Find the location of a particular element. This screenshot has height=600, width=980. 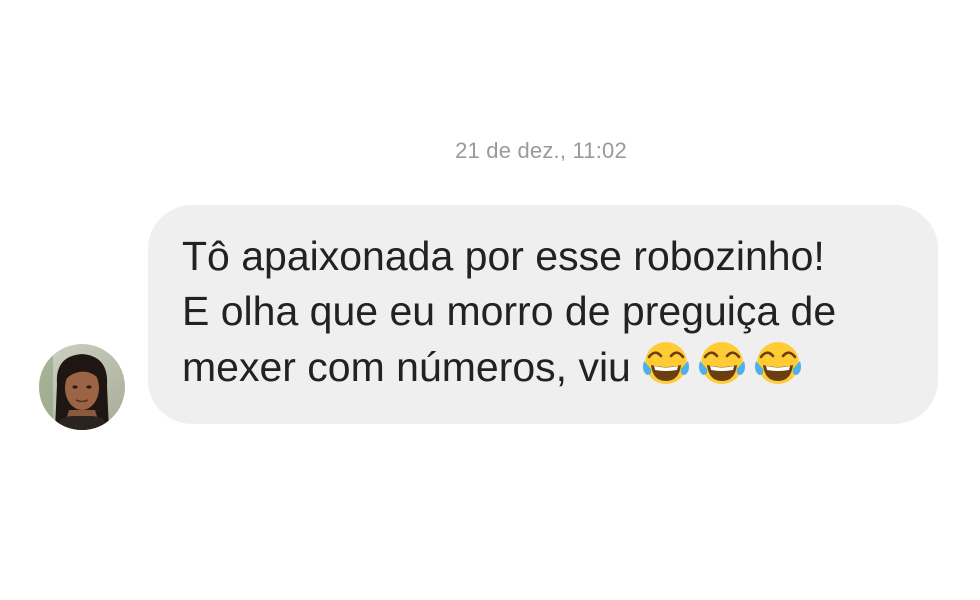

message-line-1: Tô apaixonada por esse robozinho! is located at coordinates (503, 256).